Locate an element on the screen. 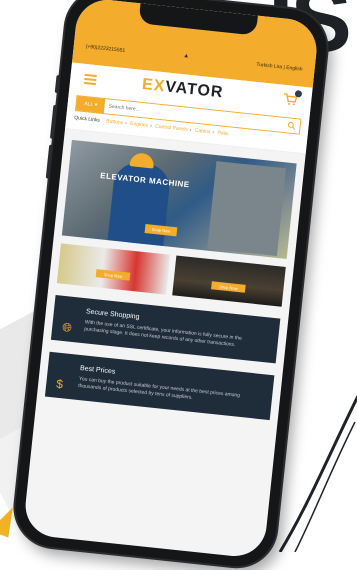 This screenshot has height=570, width=357. quick-link-buttons: Buttons is located at coordinates (115, 122).